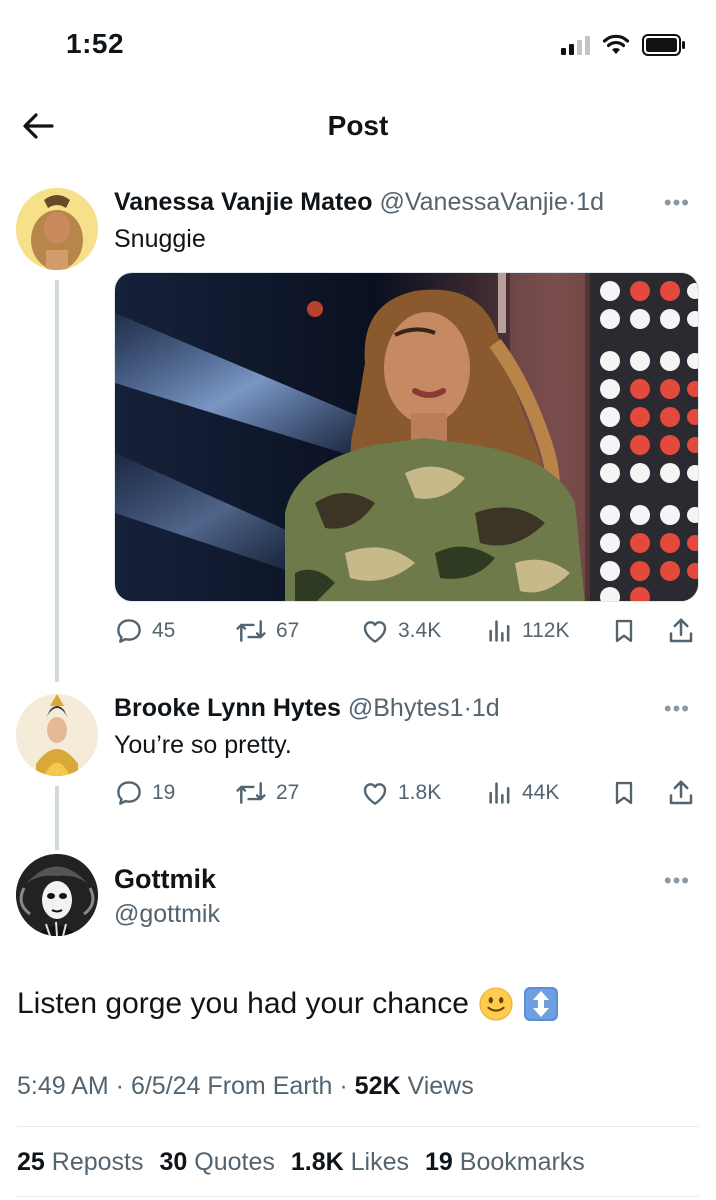 The height and width of the screenshot is (1200, 716). I want to click on like-button: 1.8K, so click(400, 793).